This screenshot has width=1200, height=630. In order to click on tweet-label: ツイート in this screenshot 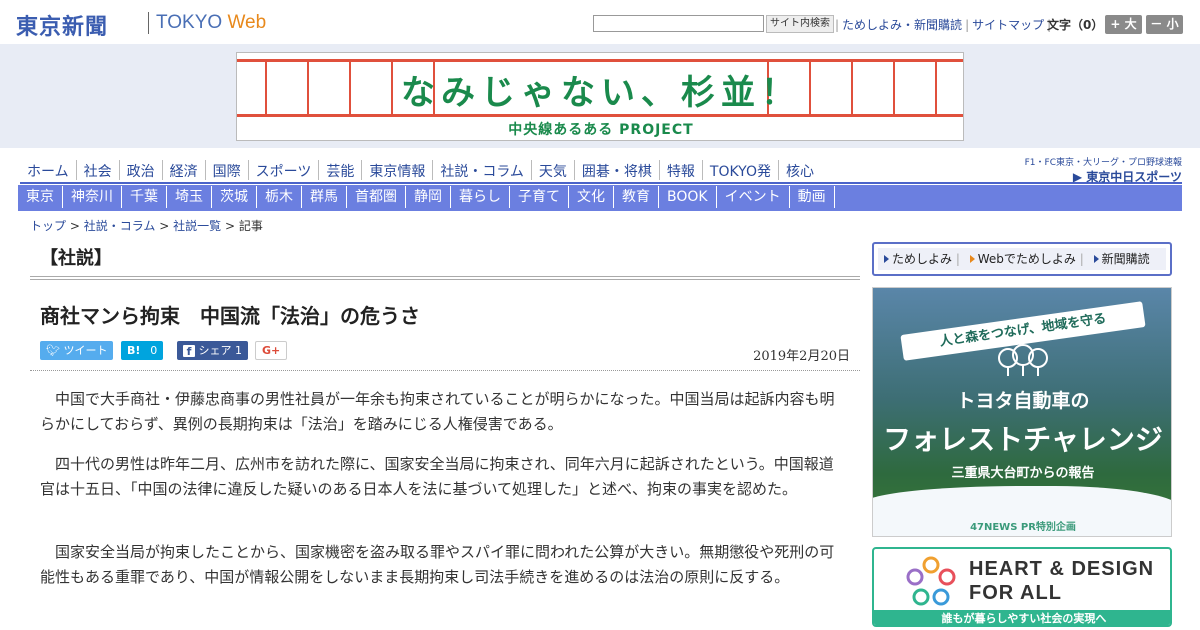, I will do `click(85, 350)`.